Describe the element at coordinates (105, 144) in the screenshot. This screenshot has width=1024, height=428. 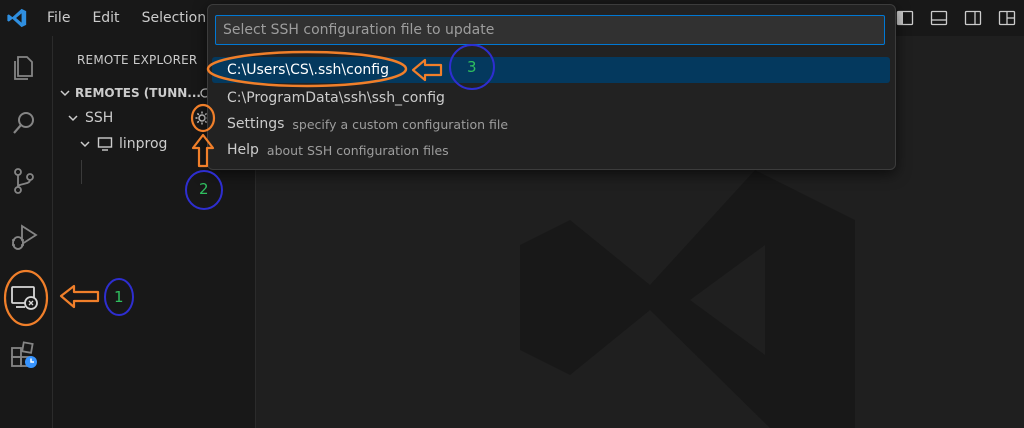
I see `monitor-icon` at that location.